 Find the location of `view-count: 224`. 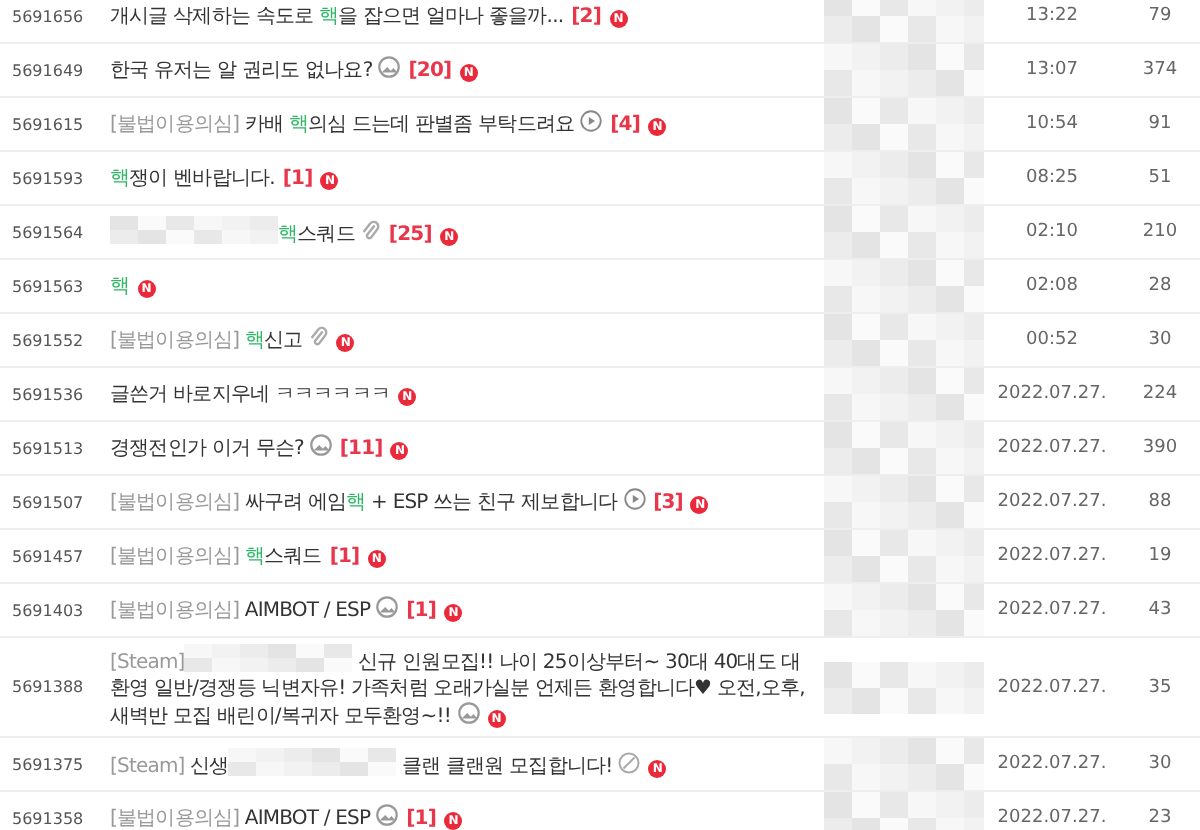

view-count: 224 is located at coordinates (1160, 394).